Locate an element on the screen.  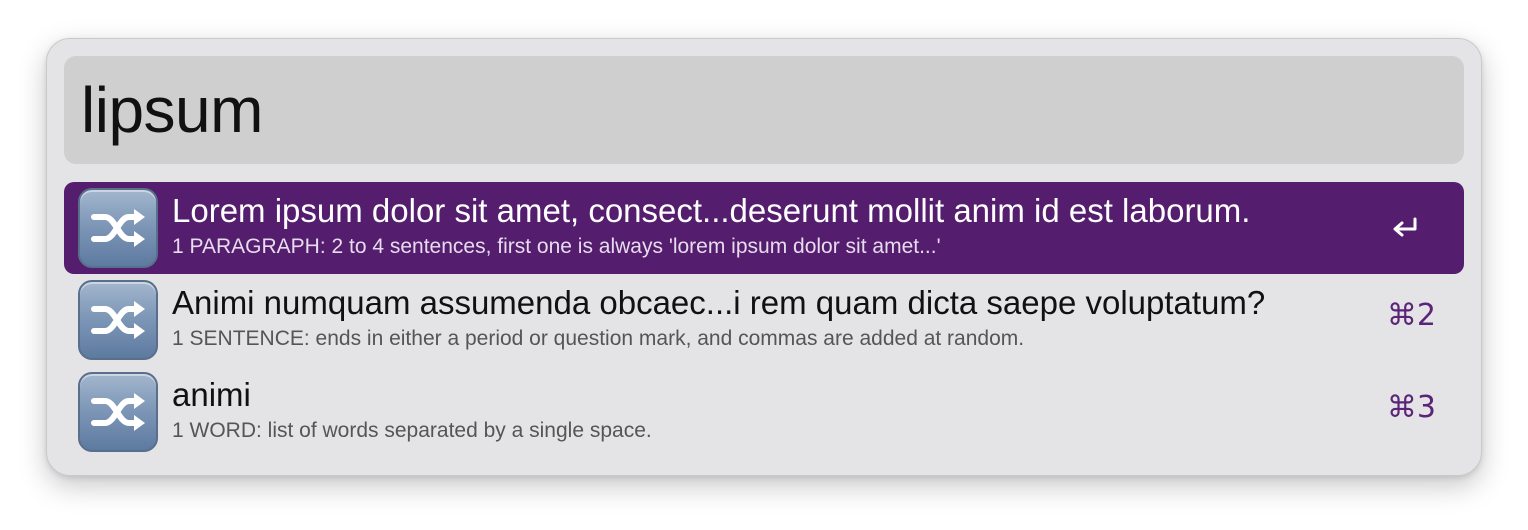
return-icon is located at coordinates (1405, 227).